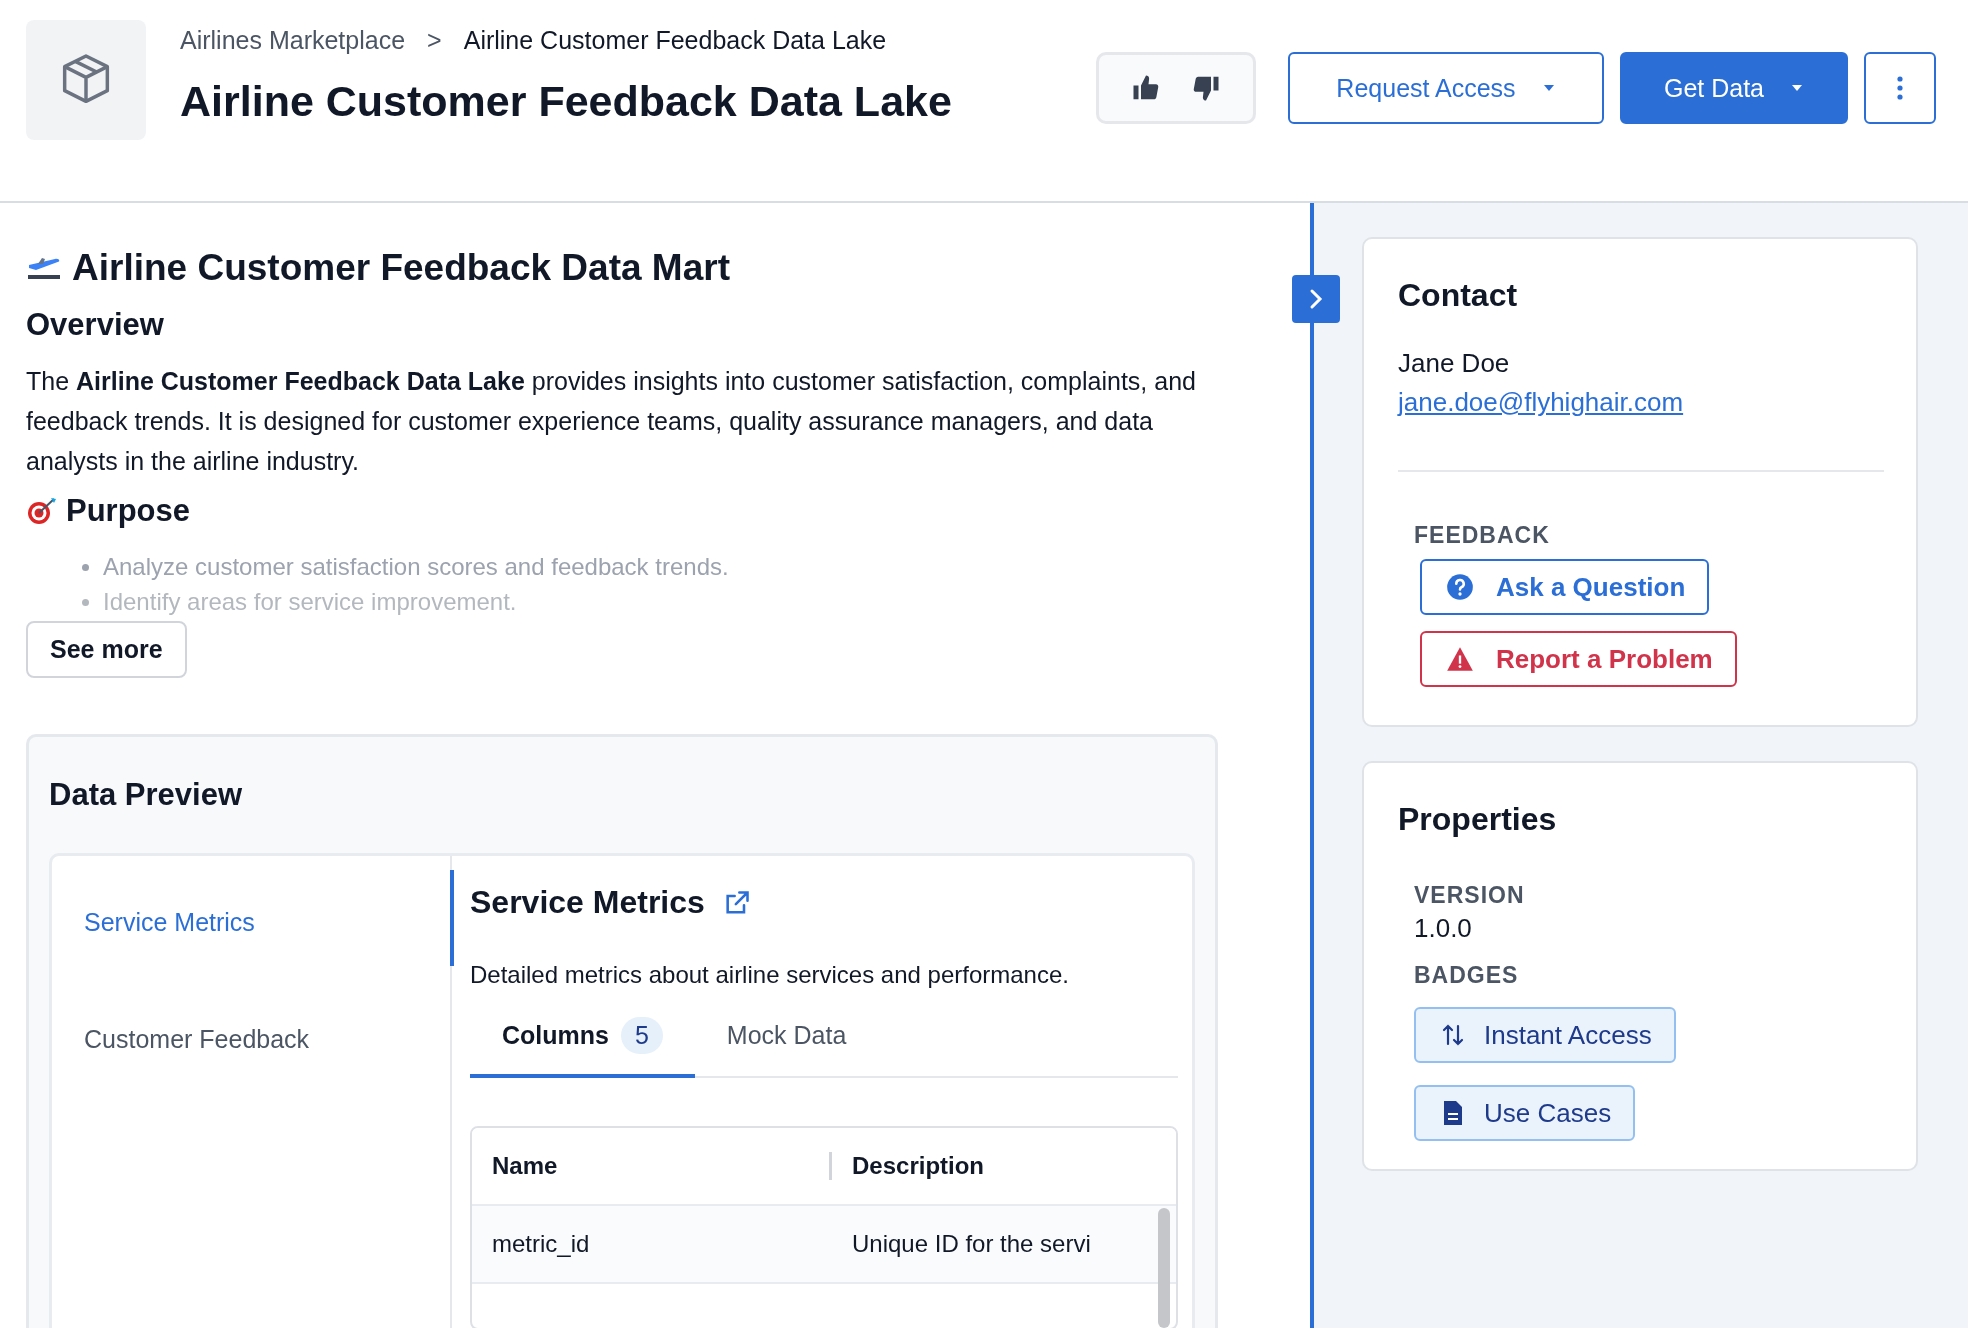 The image size is (1968, 1328). Describe the element at coordinates (971, 1244) in the screenshot. I see `table-cell-text: Unique ID for the servi` at that location.